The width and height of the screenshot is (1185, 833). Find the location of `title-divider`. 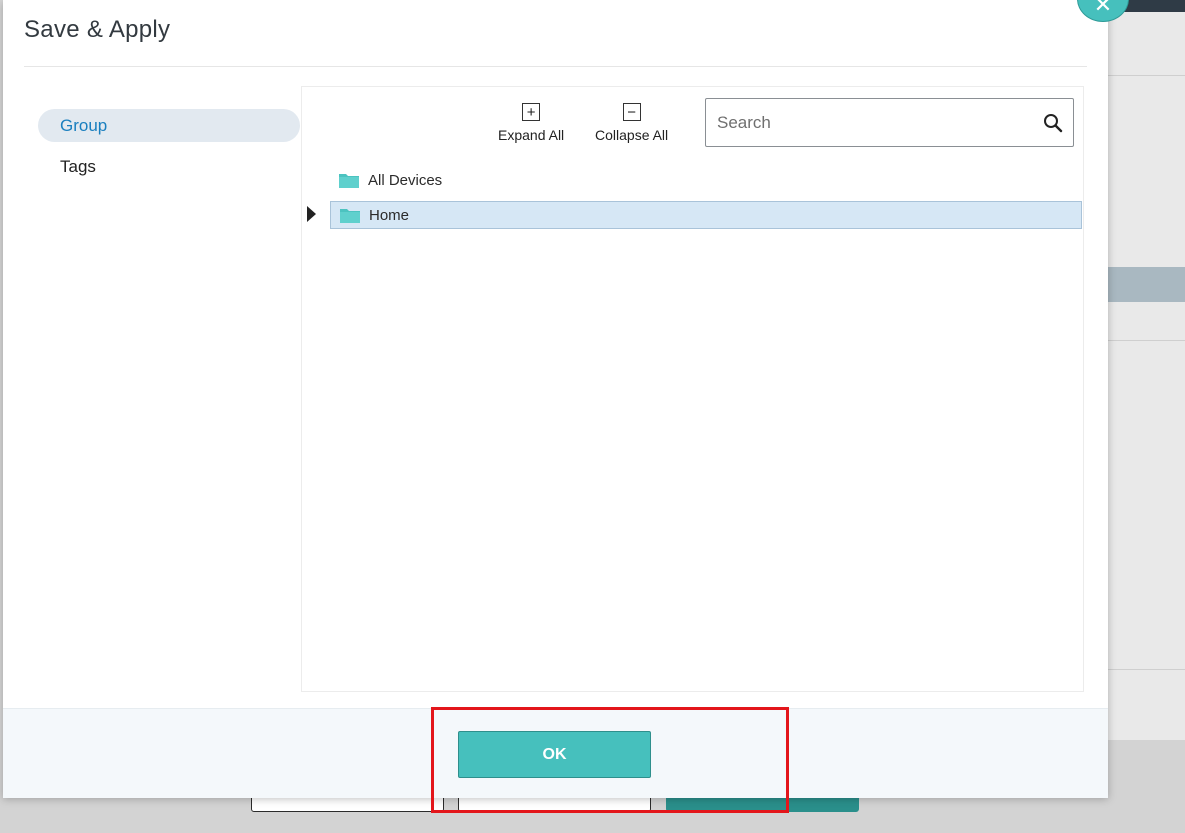

title-divider is located at coordinates (555, 66).